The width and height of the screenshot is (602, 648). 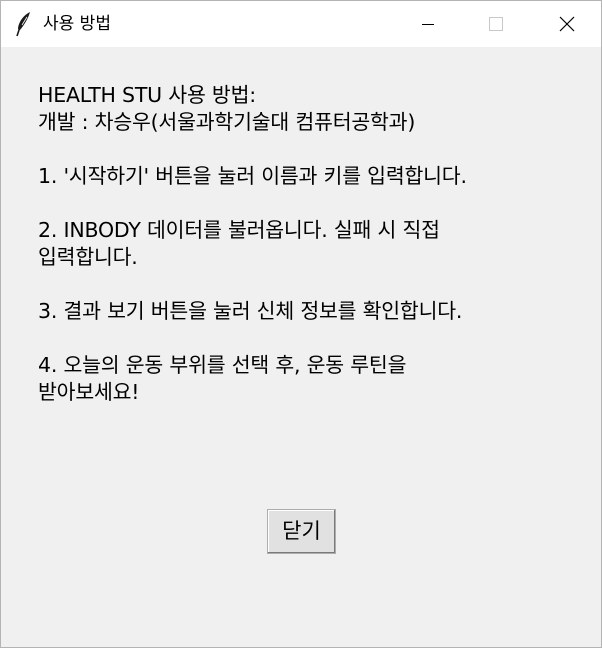 I want to click on step-4-line-2: 받아보세요!, so click(x=89, y=392).